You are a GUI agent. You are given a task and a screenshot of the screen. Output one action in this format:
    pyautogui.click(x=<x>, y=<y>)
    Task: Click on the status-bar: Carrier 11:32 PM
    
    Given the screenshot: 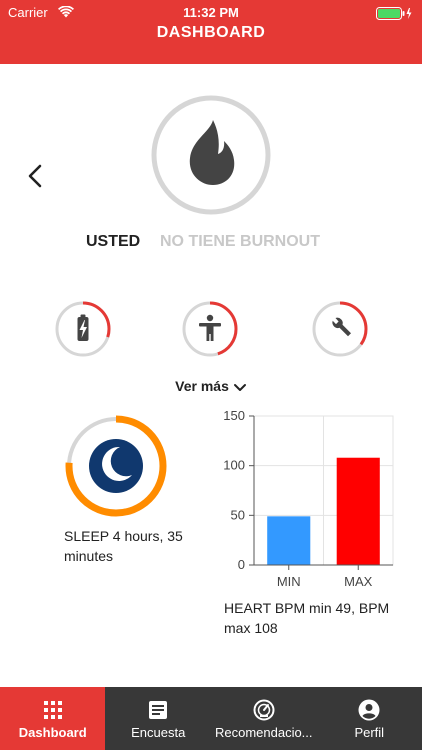 What is the action you would take?
    pyautogui.click(x=211, y=13)
    